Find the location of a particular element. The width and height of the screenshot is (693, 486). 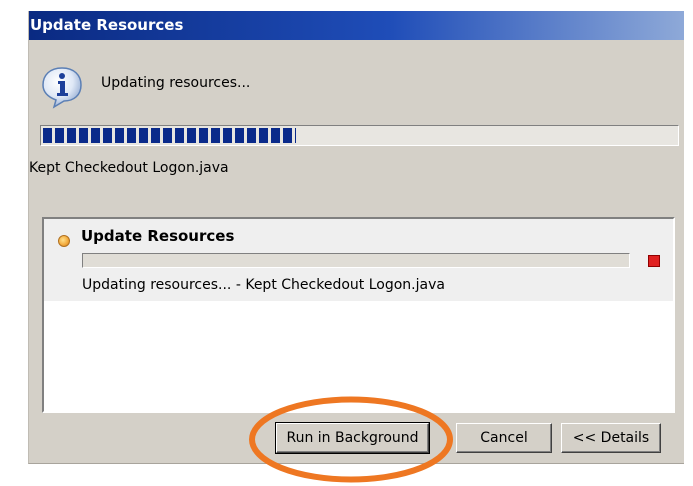

job-title: Update Resources is located at coordinates (158, 236).